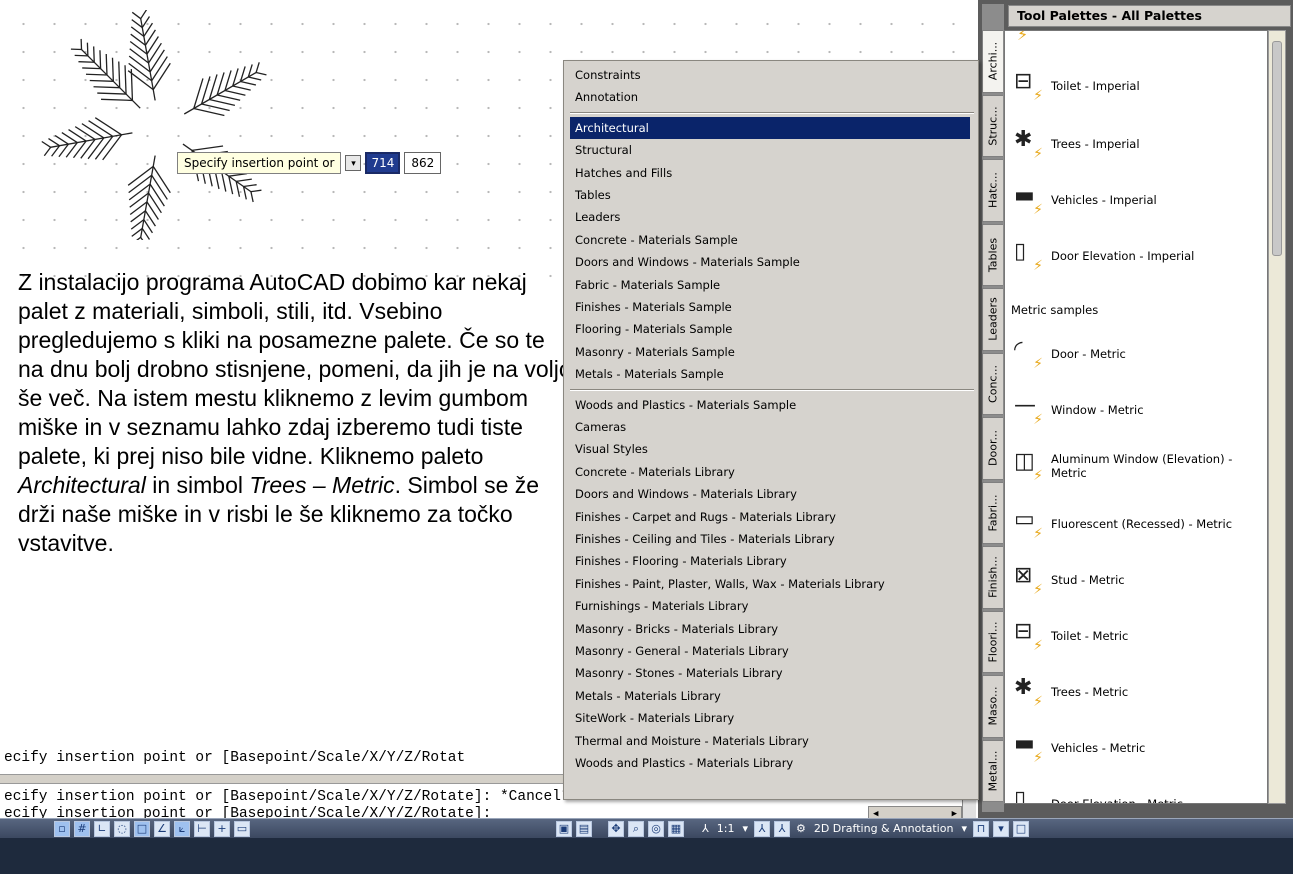 The height and width of the screenshot is (874, 1293). I want to click on tool-item: ▬ ⚡ Vehicles - Metric, so click(1137, 748).